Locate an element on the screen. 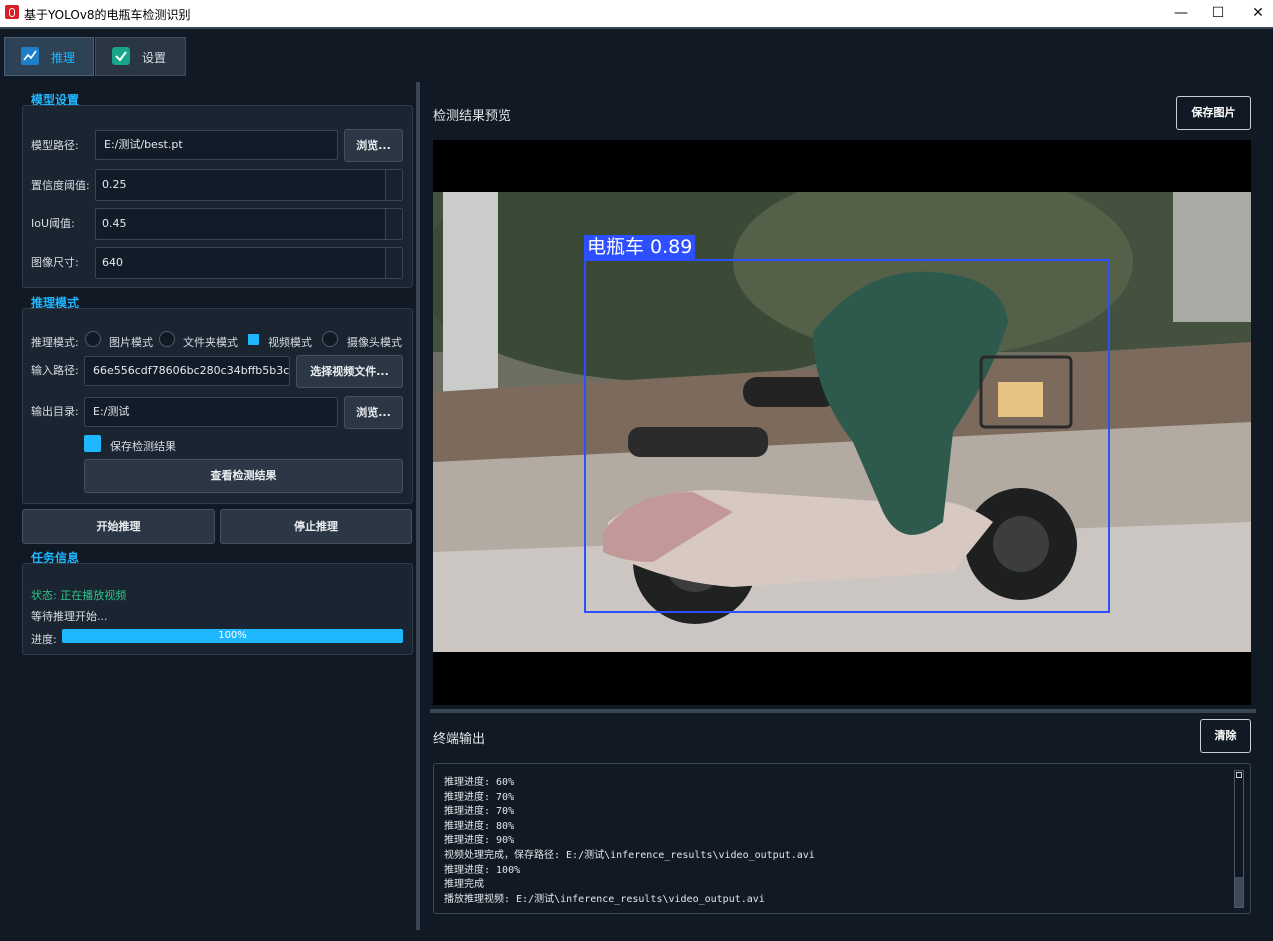  iou-label: IoU阈值: is located at coordinates (53, 223).